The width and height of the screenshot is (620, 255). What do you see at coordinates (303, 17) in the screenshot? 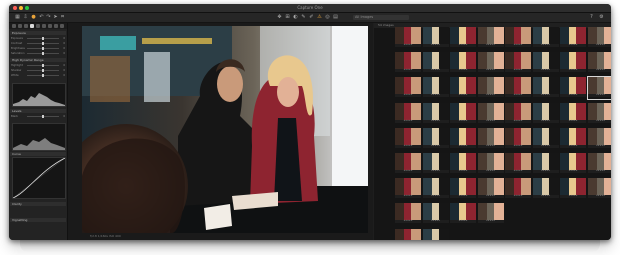
I see `picker-icon: ✎` at bounding box center [303, 17].